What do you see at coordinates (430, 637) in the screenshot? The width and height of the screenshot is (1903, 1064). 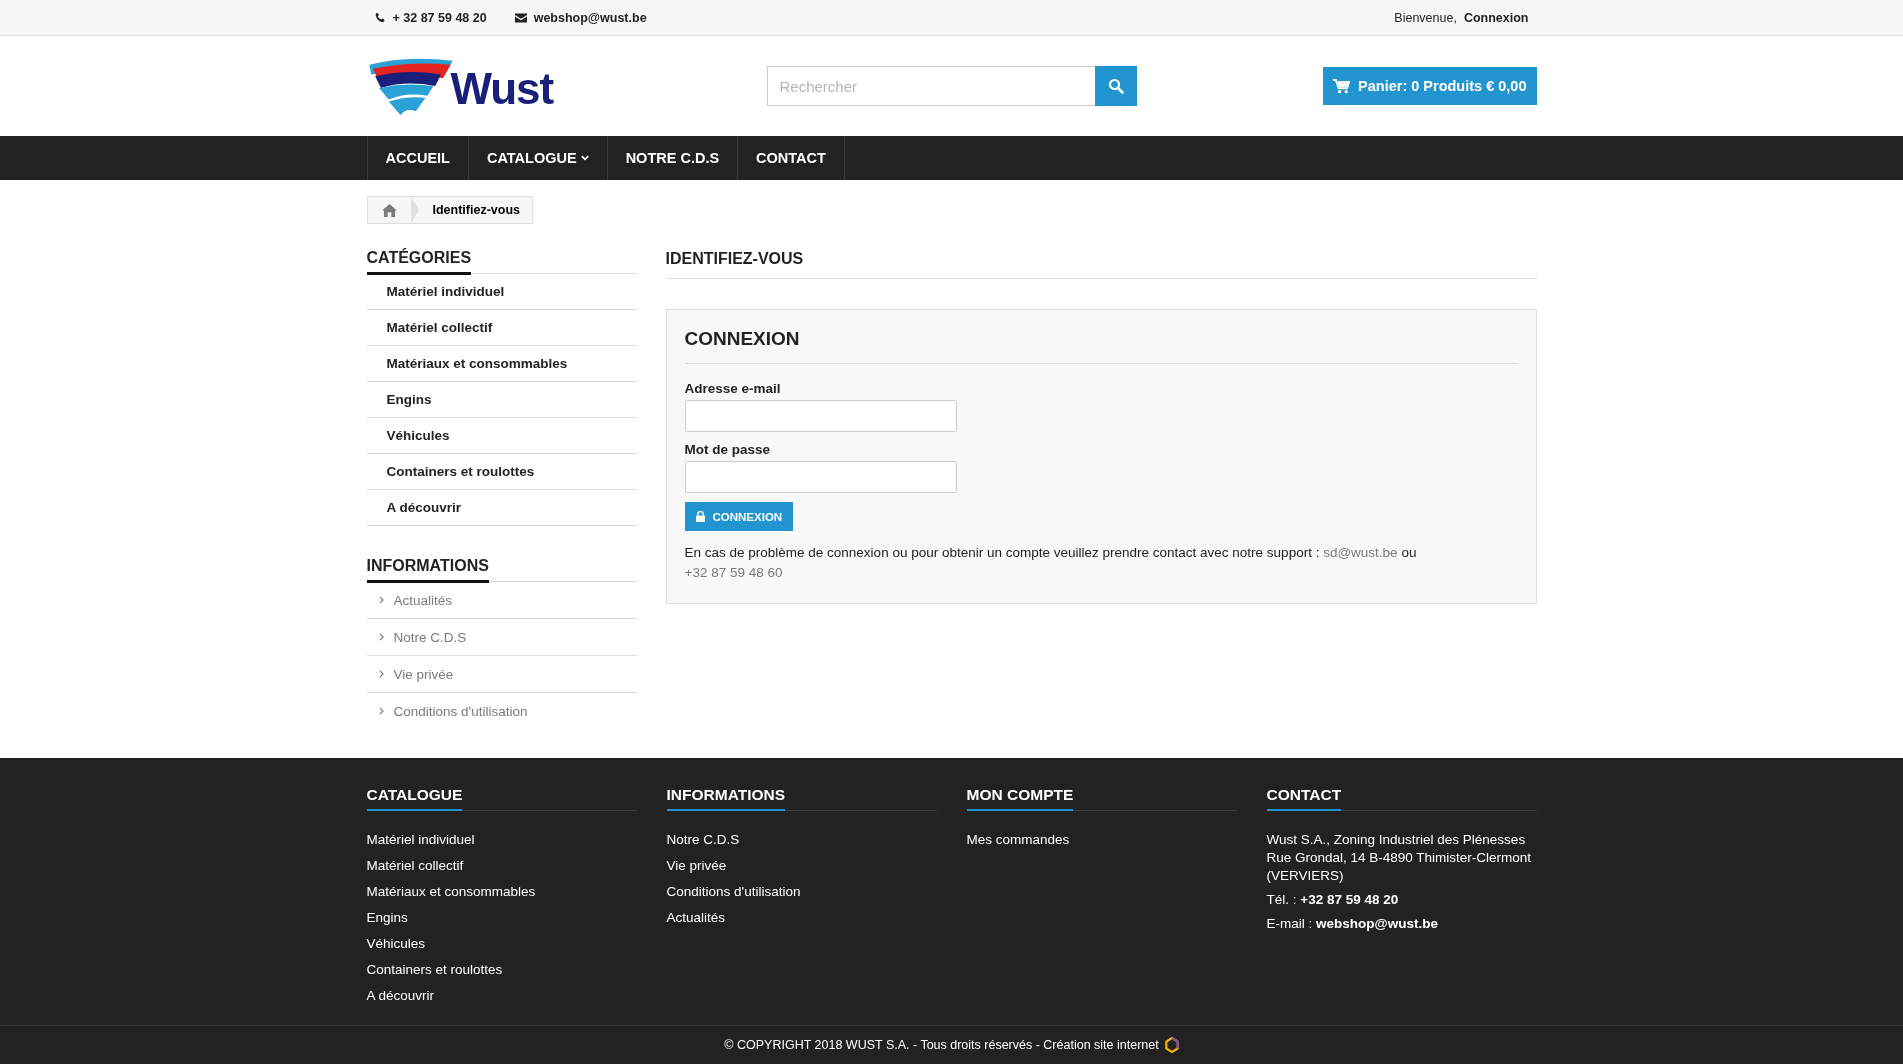 I see `info-link: Notre C.D.S` at bounding box center [430, 637].